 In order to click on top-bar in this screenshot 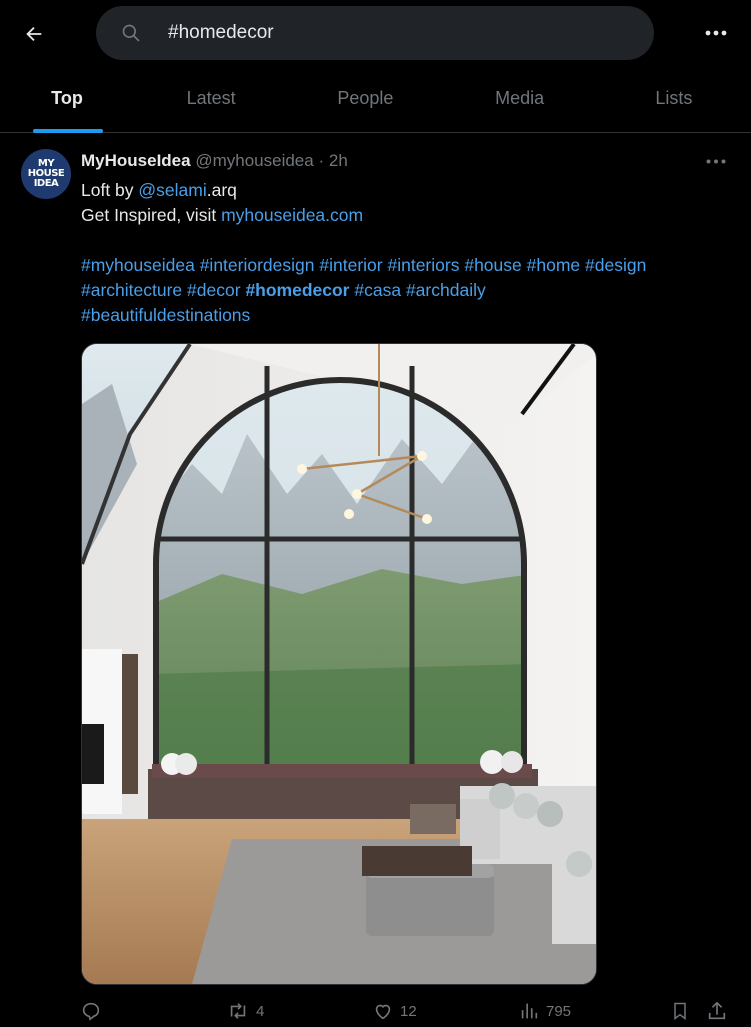, I will do `click(375, 32)`.